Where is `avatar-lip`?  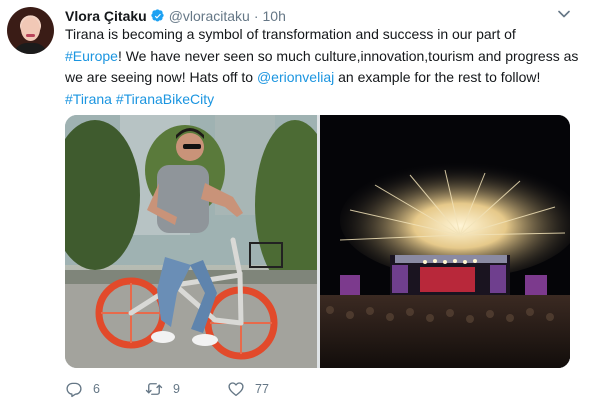
avatar-lip is located at coordinates (30, 35).